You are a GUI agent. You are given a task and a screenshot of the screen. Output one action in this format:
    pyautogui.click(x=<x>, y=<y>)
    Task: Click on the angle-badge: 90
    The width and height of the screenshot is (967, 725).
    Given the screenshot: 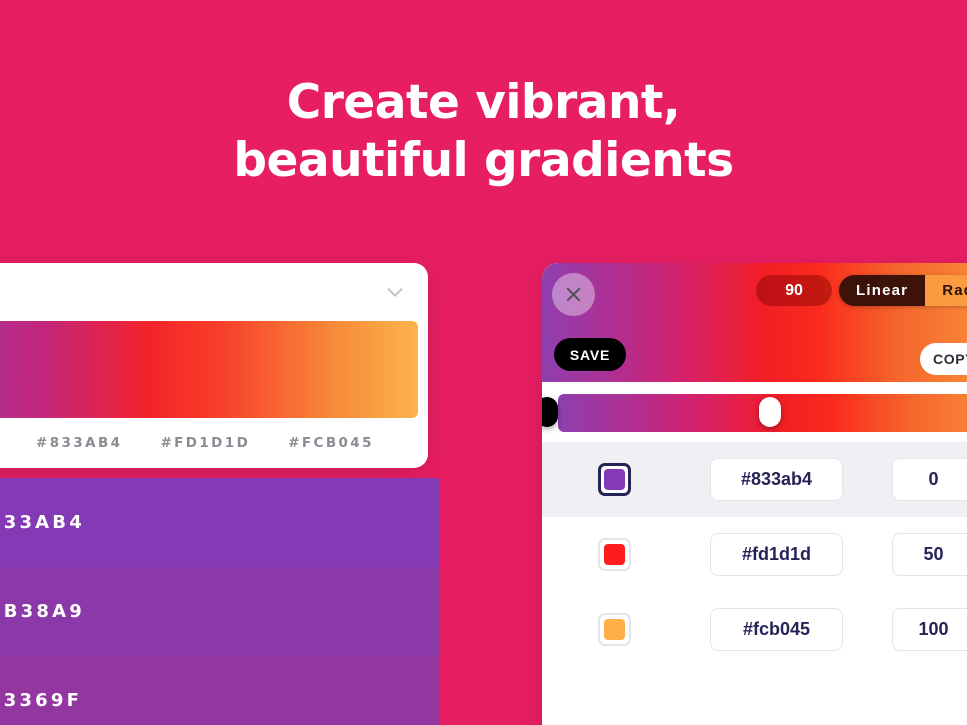 What is the action you would take?
    pyautogui.click(x=794, y=290)
    